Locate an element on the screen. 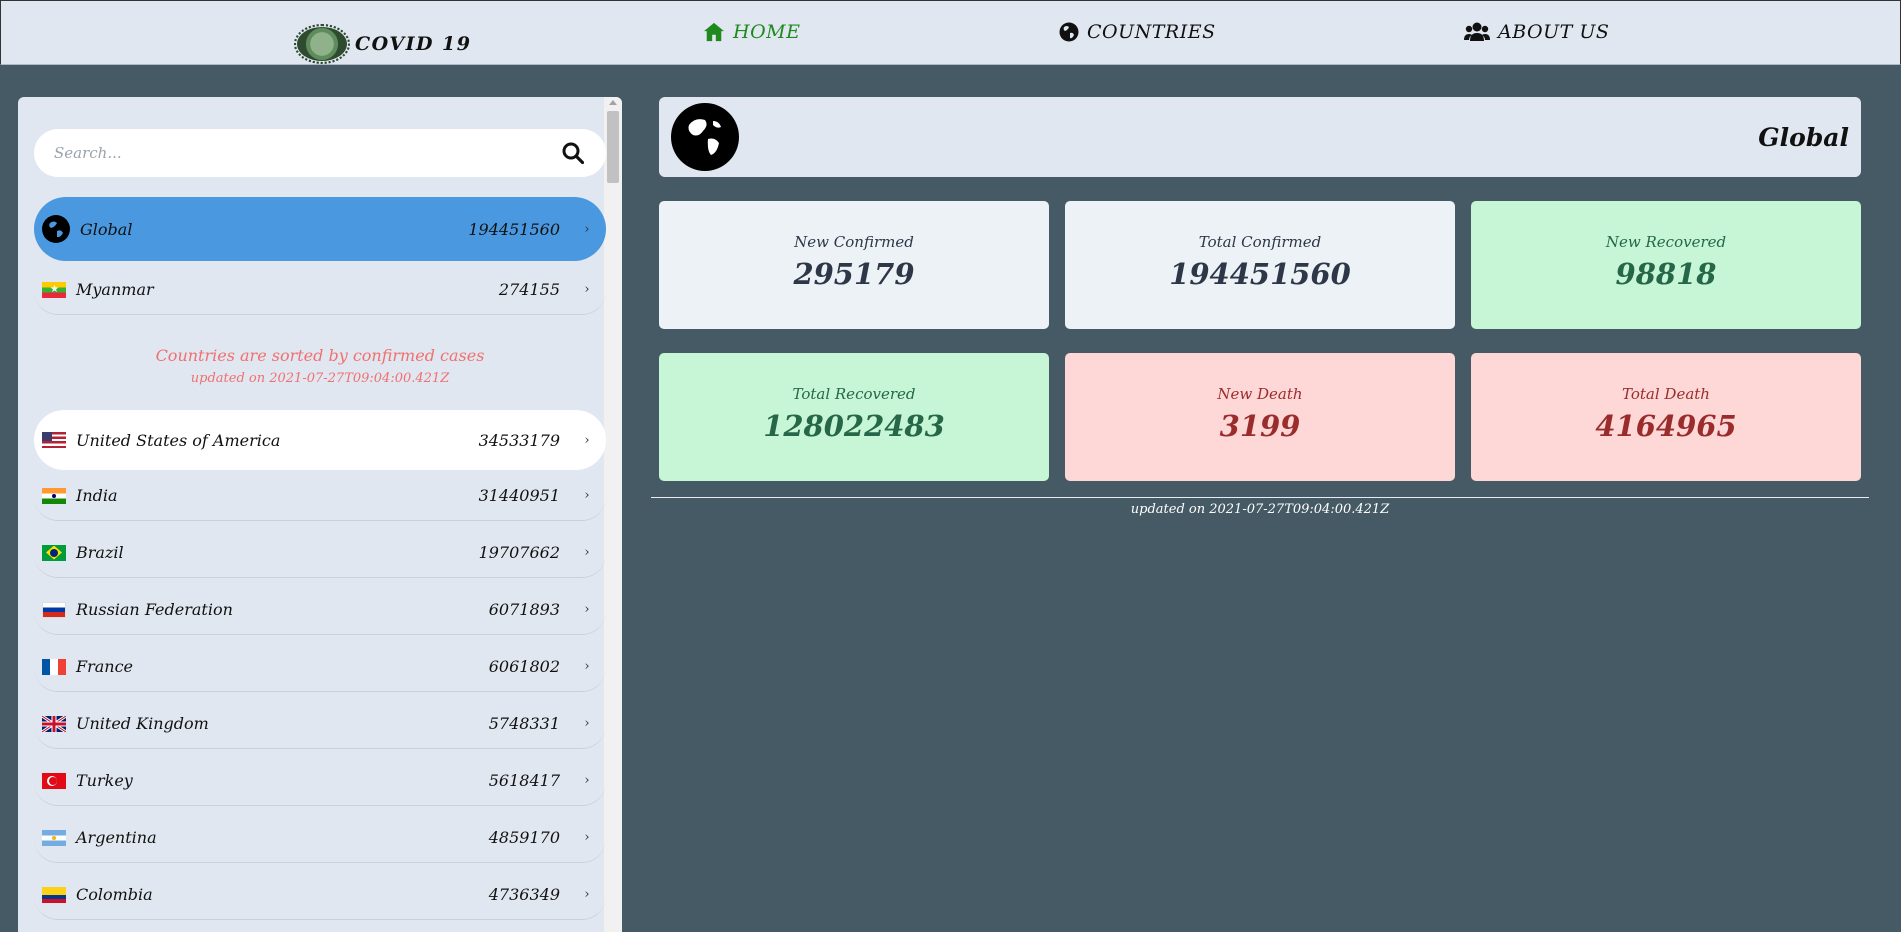 This screenshot has width=1901, height=932. region-header: Global is located at coordinates (1260, 137).